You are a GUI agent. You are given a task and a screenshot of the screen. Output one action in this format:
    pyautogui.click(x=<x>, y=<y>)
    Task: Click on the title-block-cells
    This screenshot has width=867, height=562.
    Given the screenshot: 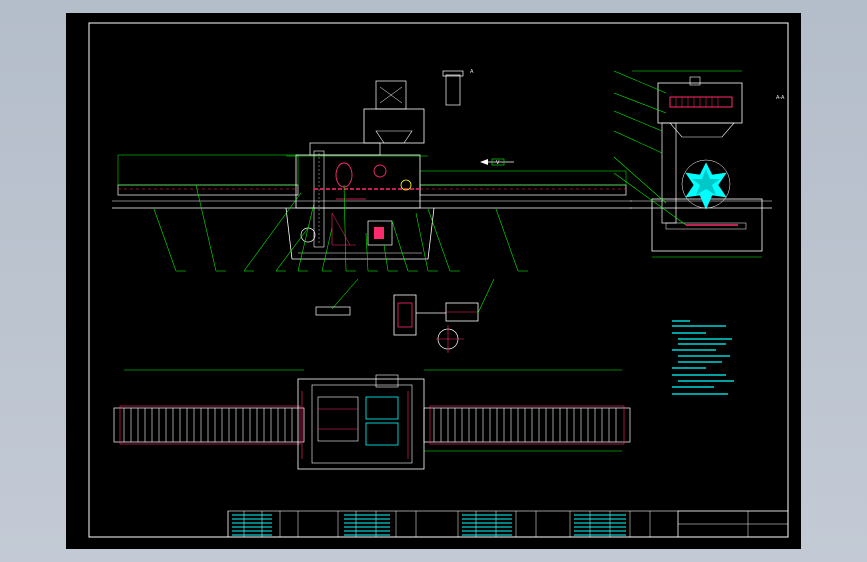 What is the action you would take?
    pyautogui.click(x=453, y=524)
    